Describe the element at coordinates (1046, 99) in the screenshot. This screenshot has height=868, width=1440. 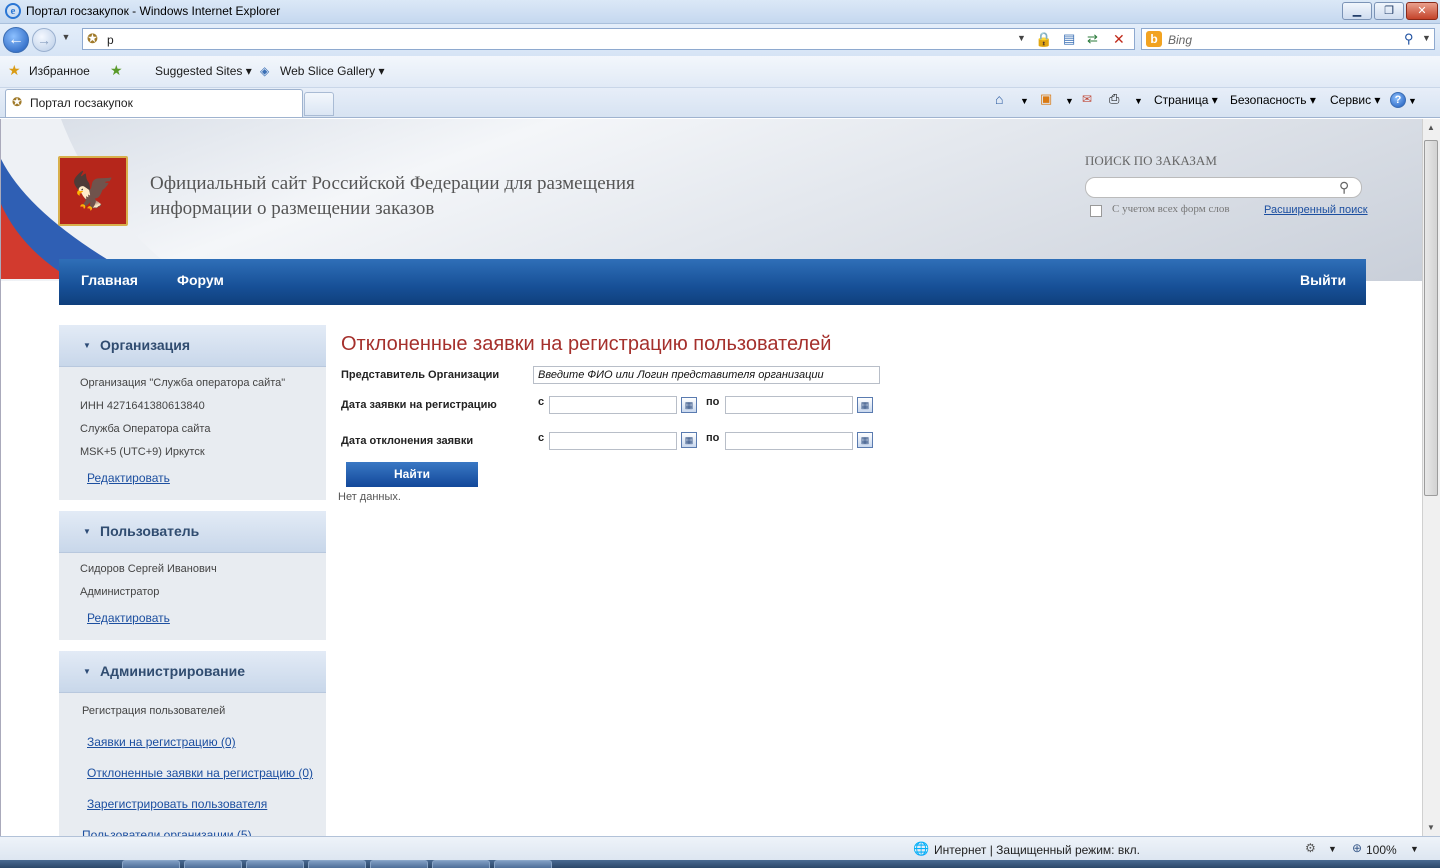
I see `feeds-icon: ▣` at that location.